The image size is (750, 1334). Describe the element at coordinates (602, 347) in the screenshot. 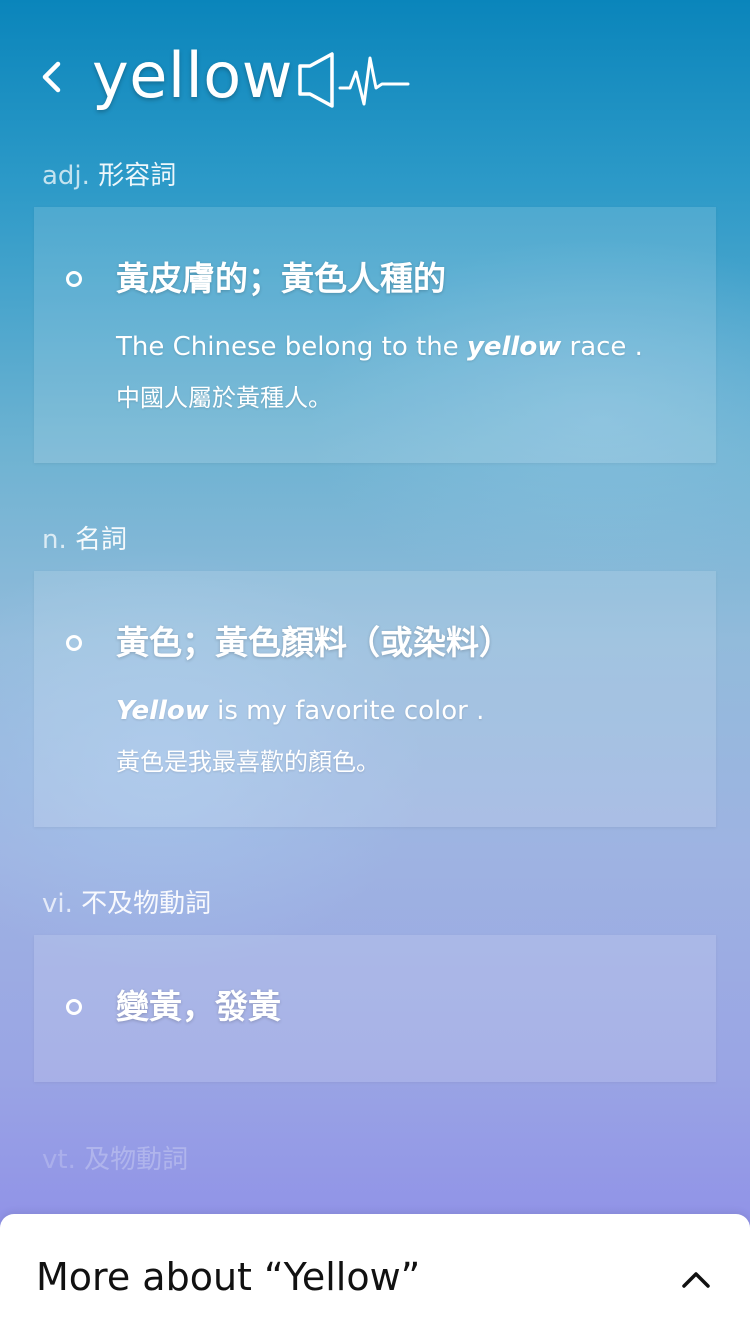

I see `example-text: race .` at that location.